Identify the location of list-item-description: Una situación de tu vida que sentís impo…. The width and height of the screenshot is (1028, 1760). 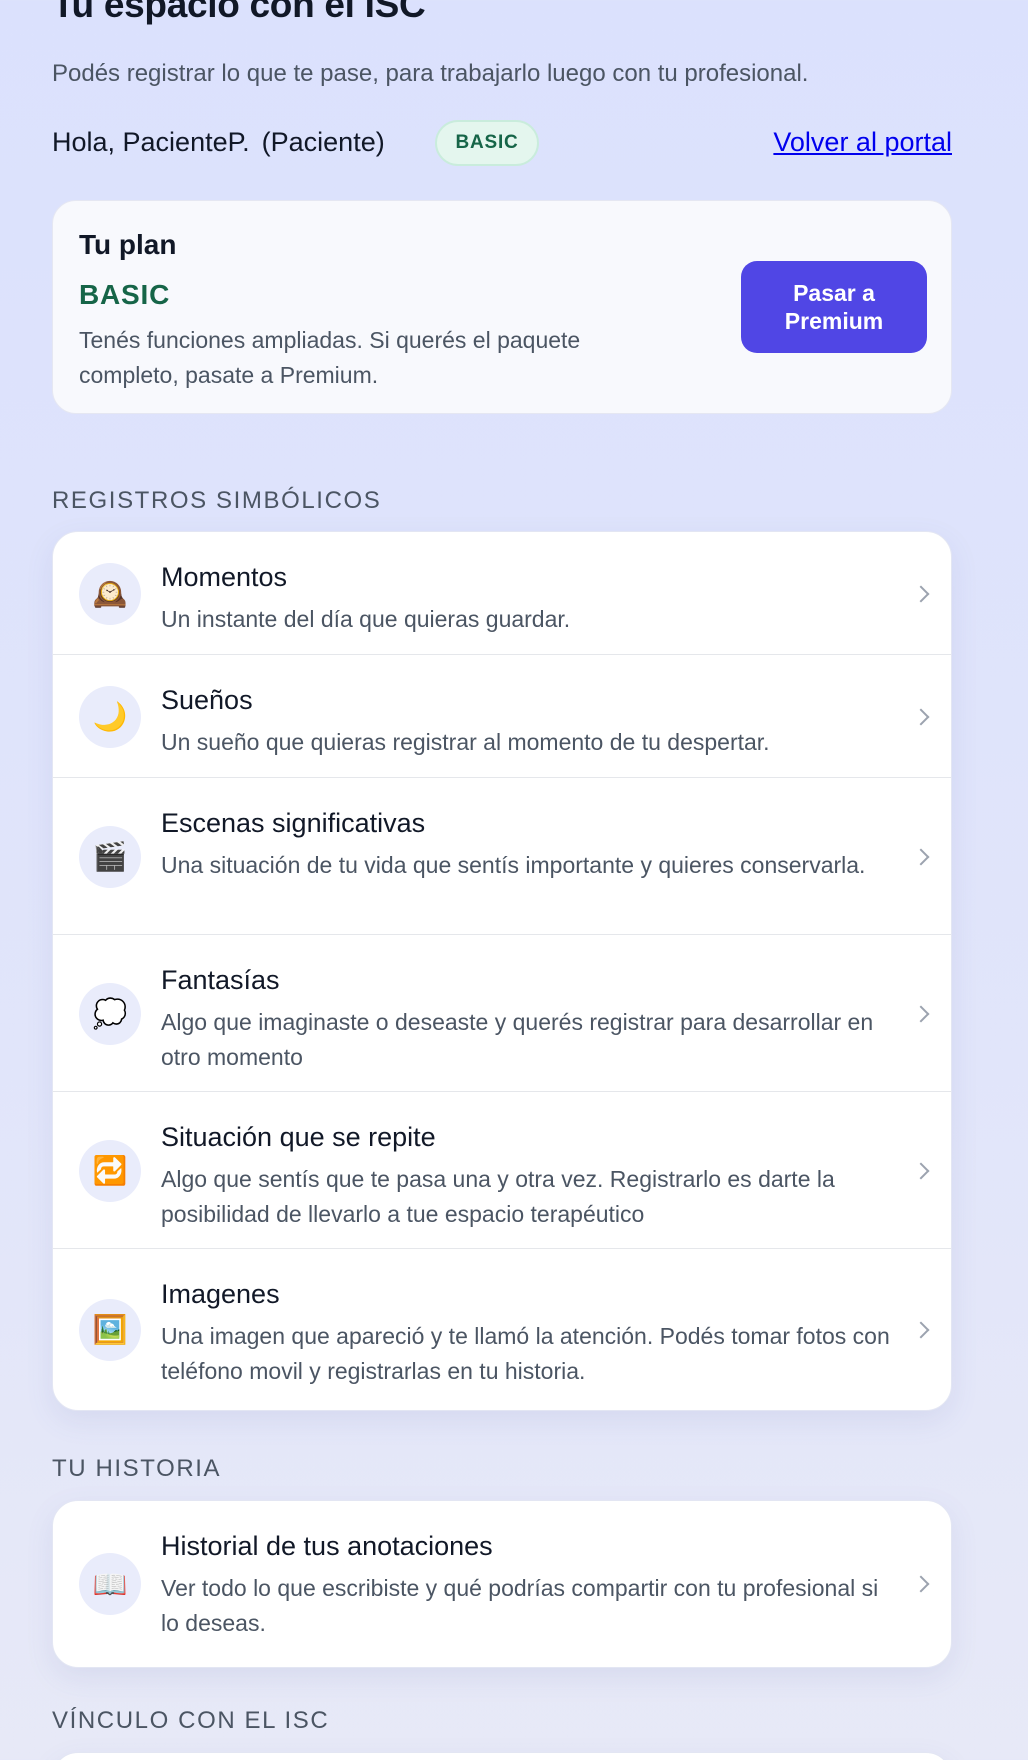
(513, 865).